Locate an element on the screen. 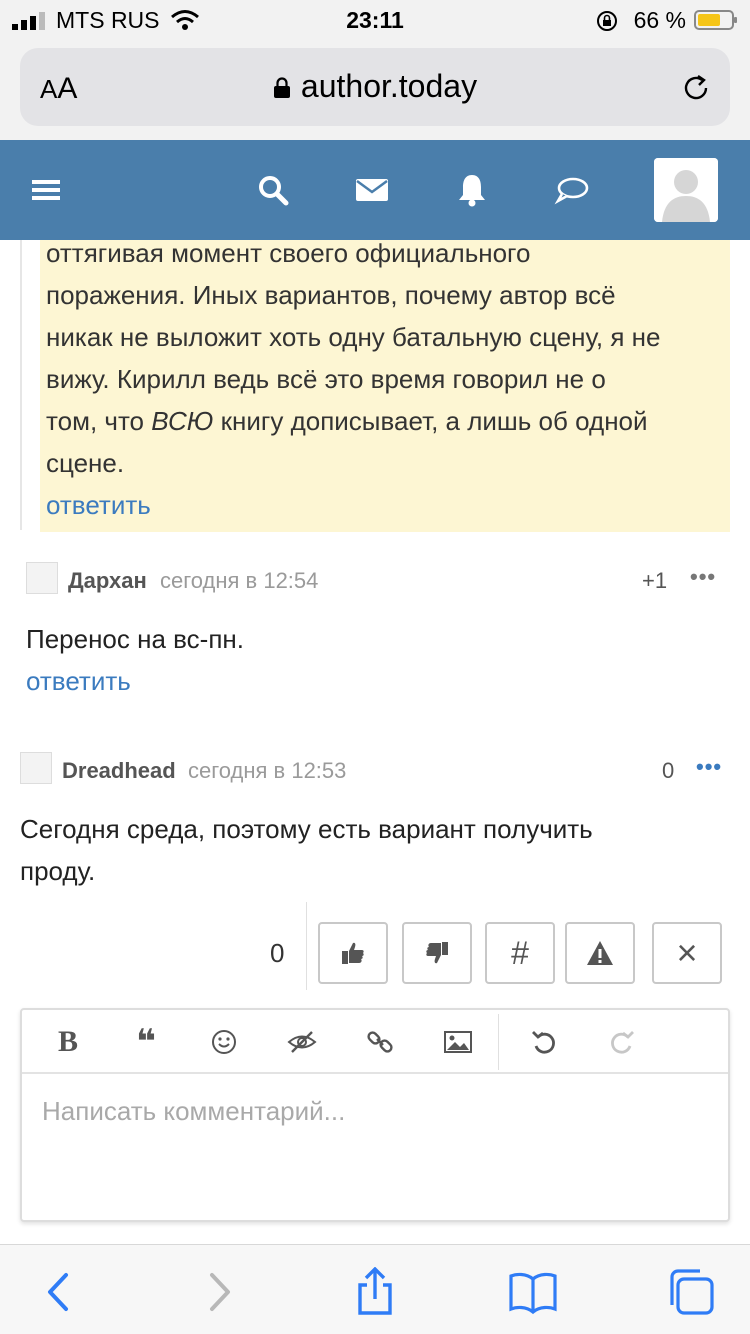 Image resolution: width=750 pixels, height=1334 pixels. site-header is located at coordinates (375, 190).